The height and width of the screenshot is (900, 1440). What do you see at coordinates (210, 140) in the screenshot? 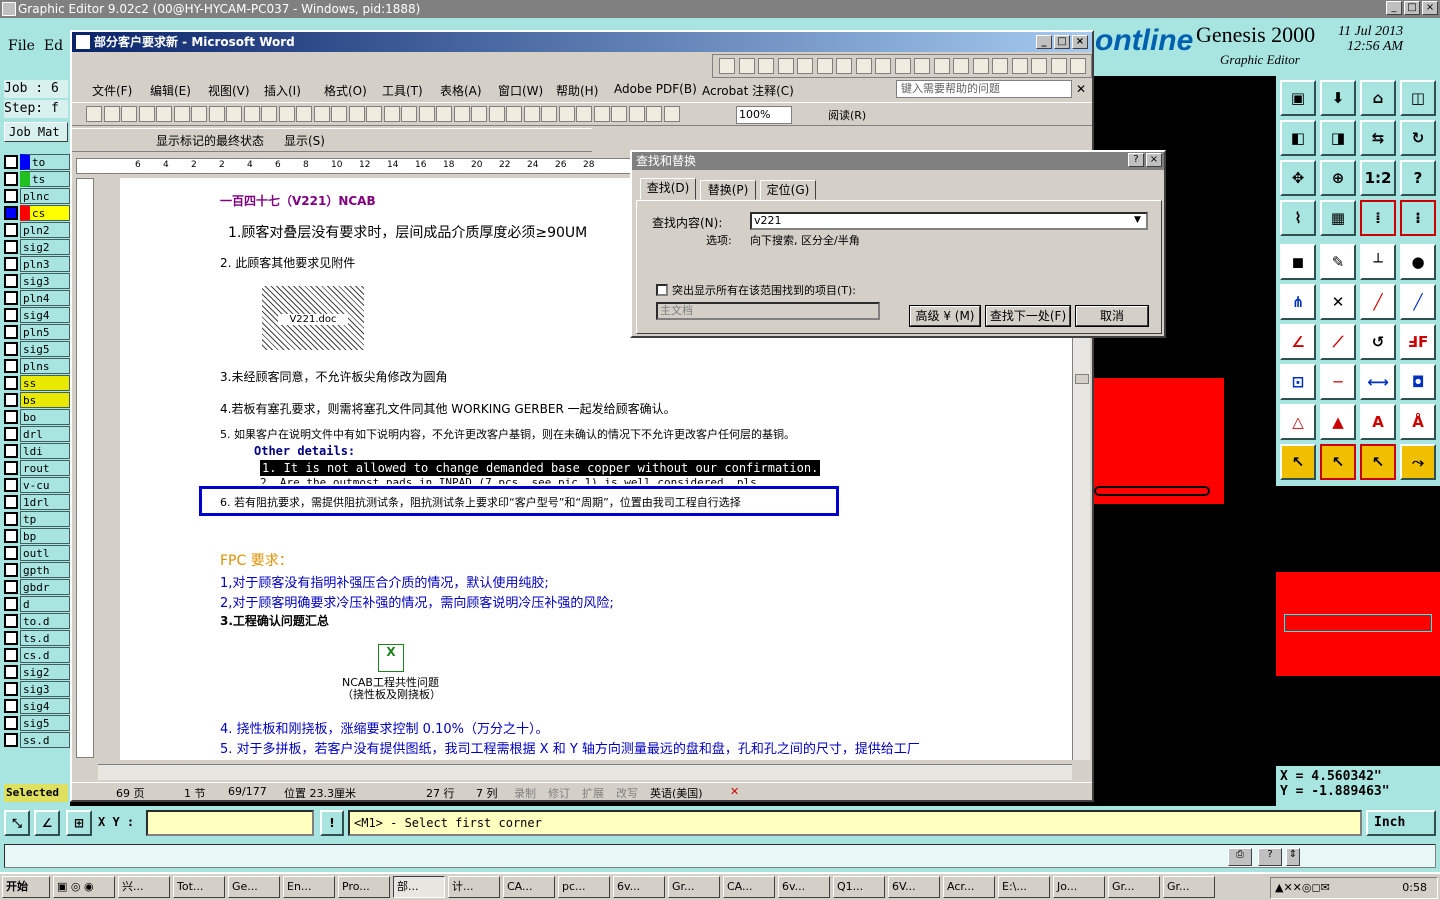
I see `markup-view-select: 显示标记的最终状态` at bounding box center [210, 140].